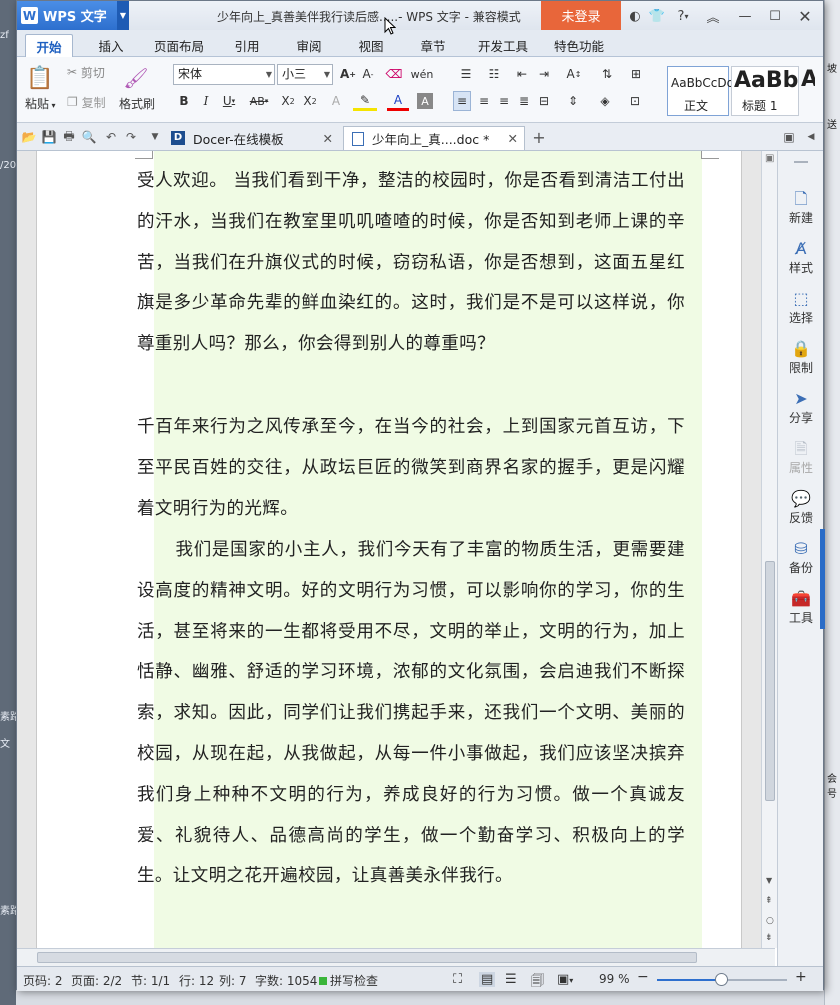 The image size is (840, 1005). What do you see at coordinates (131, 137) in the screenshot?
I see `redo-icon: ↷` at bounding box center [131, 137].